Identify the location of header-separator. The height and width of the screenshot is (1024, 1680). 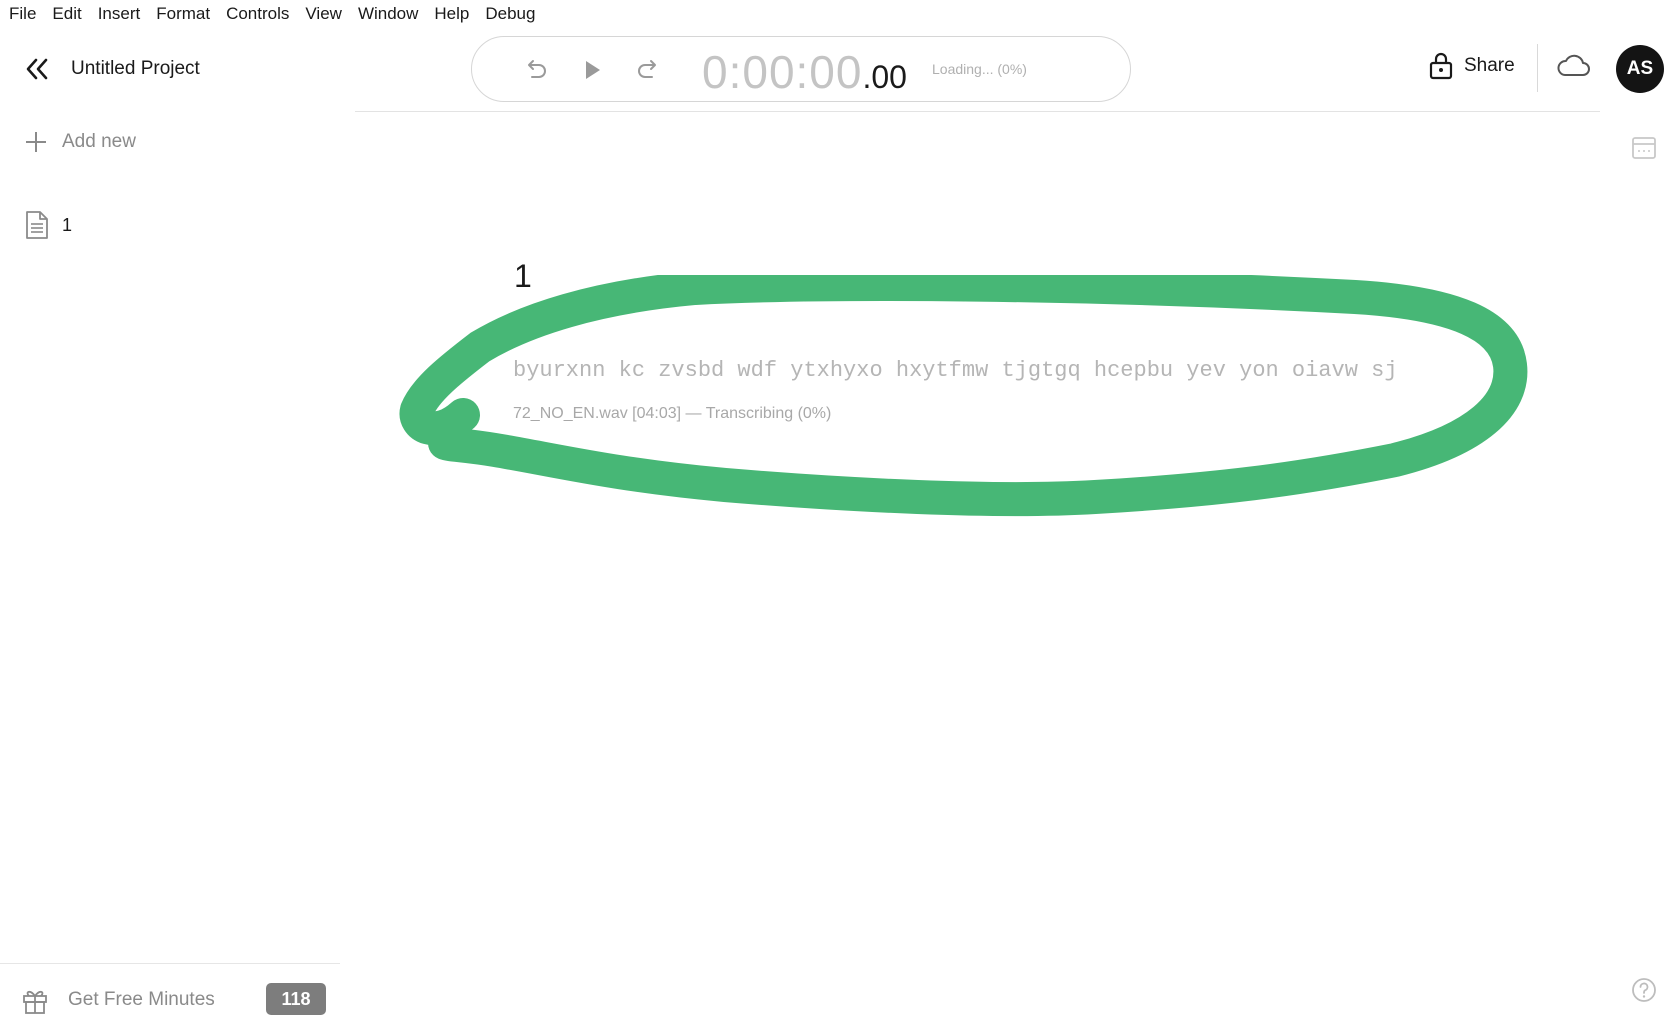
(1537, 68).